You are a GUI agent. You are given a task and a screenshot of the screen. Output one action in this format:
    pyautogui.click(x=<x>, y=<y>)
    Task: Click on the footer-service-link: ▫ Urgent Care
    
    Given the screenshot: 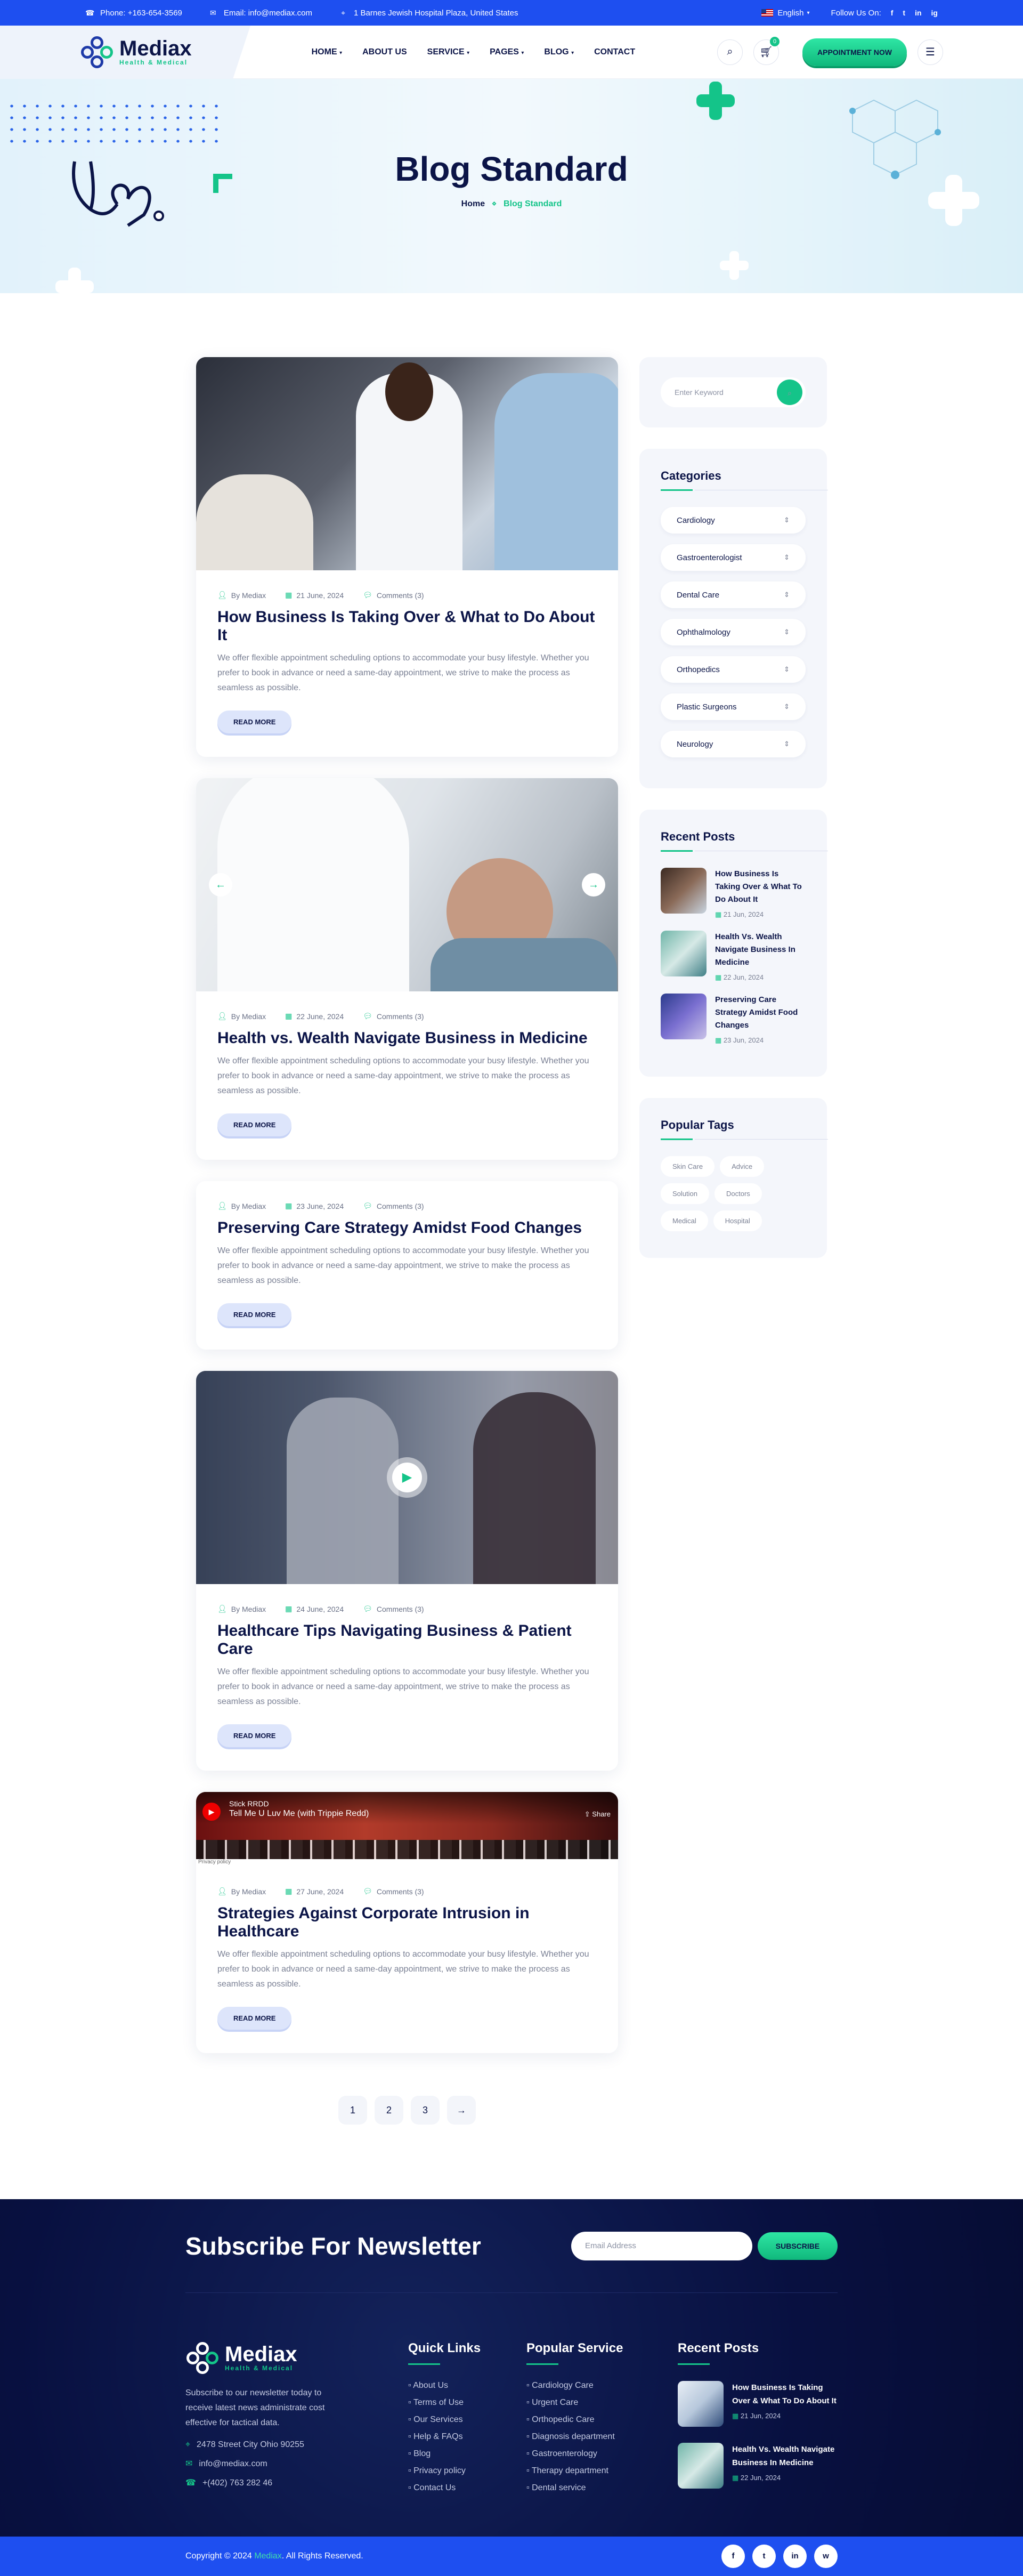 What is the action you would take?
    pyautogui.click(x=602, y=2403)
    